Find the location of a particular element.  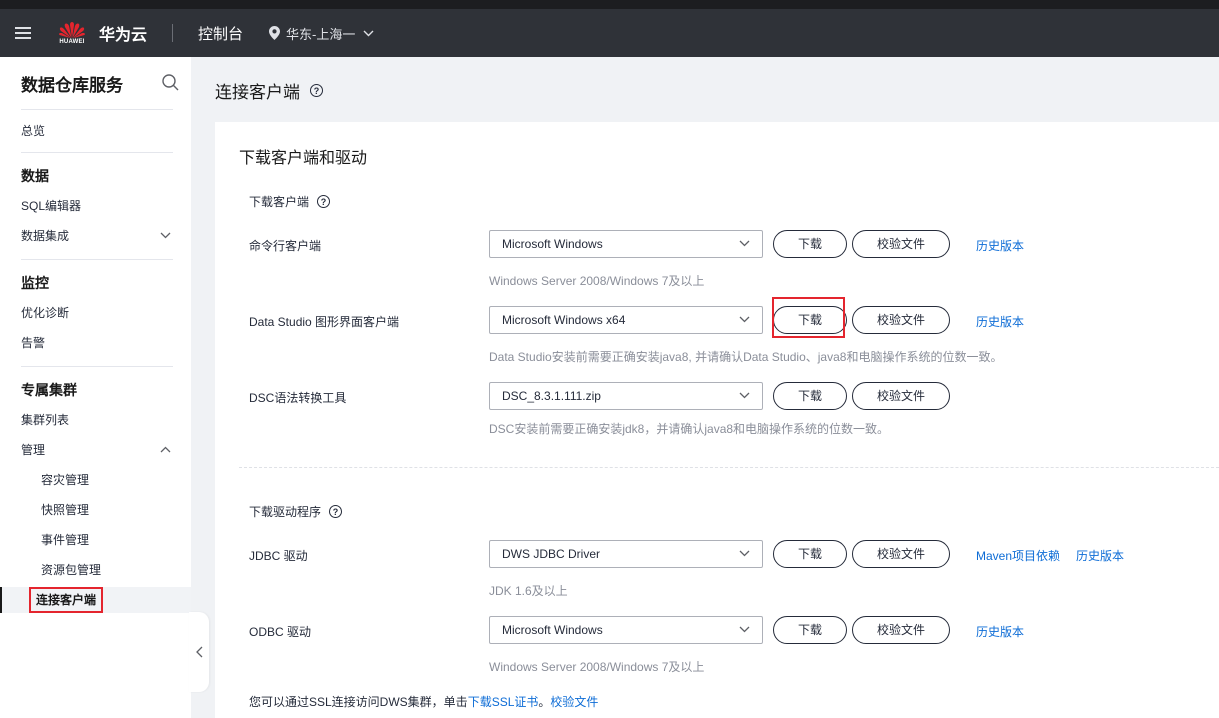

os-select: Microsoft Windows x64 is located at coordinates (626, 320).